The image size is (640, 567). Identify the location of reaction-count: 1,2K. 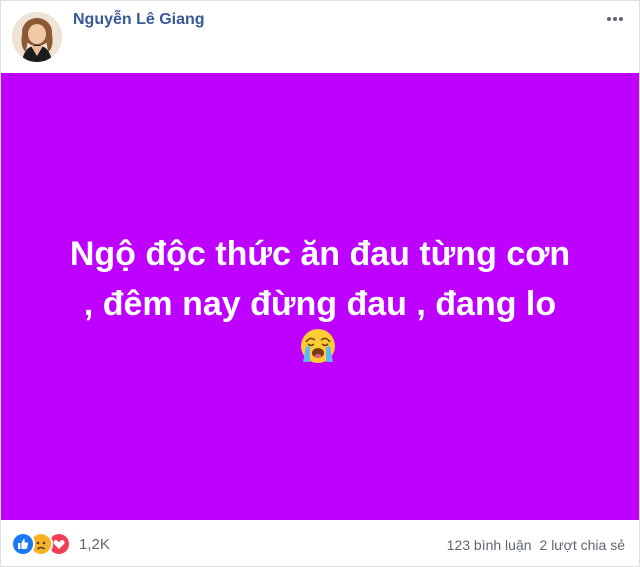
(94, 544).